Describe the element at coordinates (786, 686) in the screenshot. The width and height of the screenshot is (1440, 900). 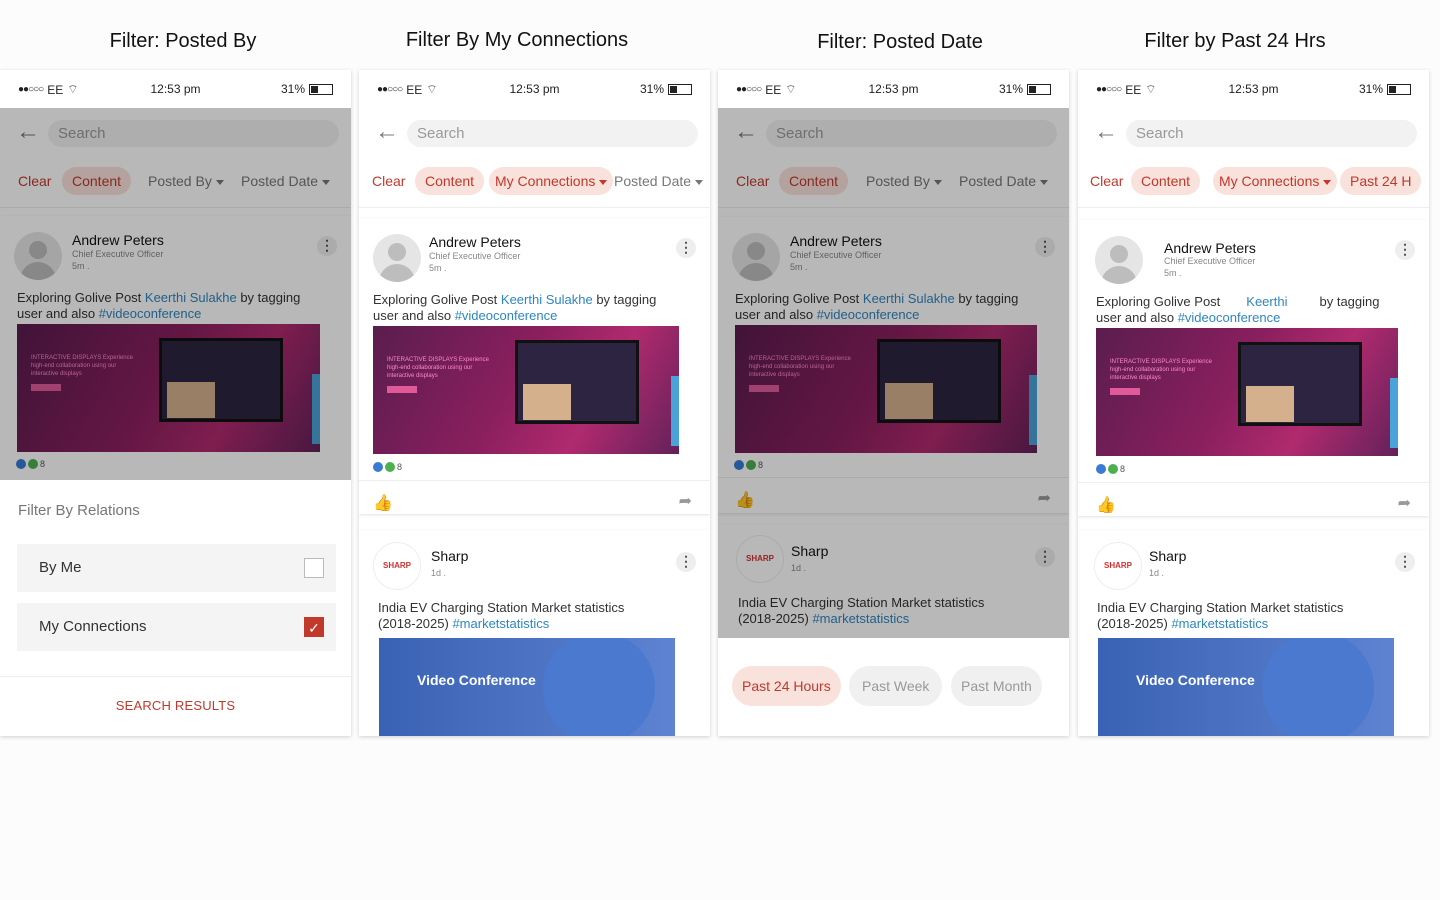
I see `past-24-hours-option: Past 24 Hours` at that location.